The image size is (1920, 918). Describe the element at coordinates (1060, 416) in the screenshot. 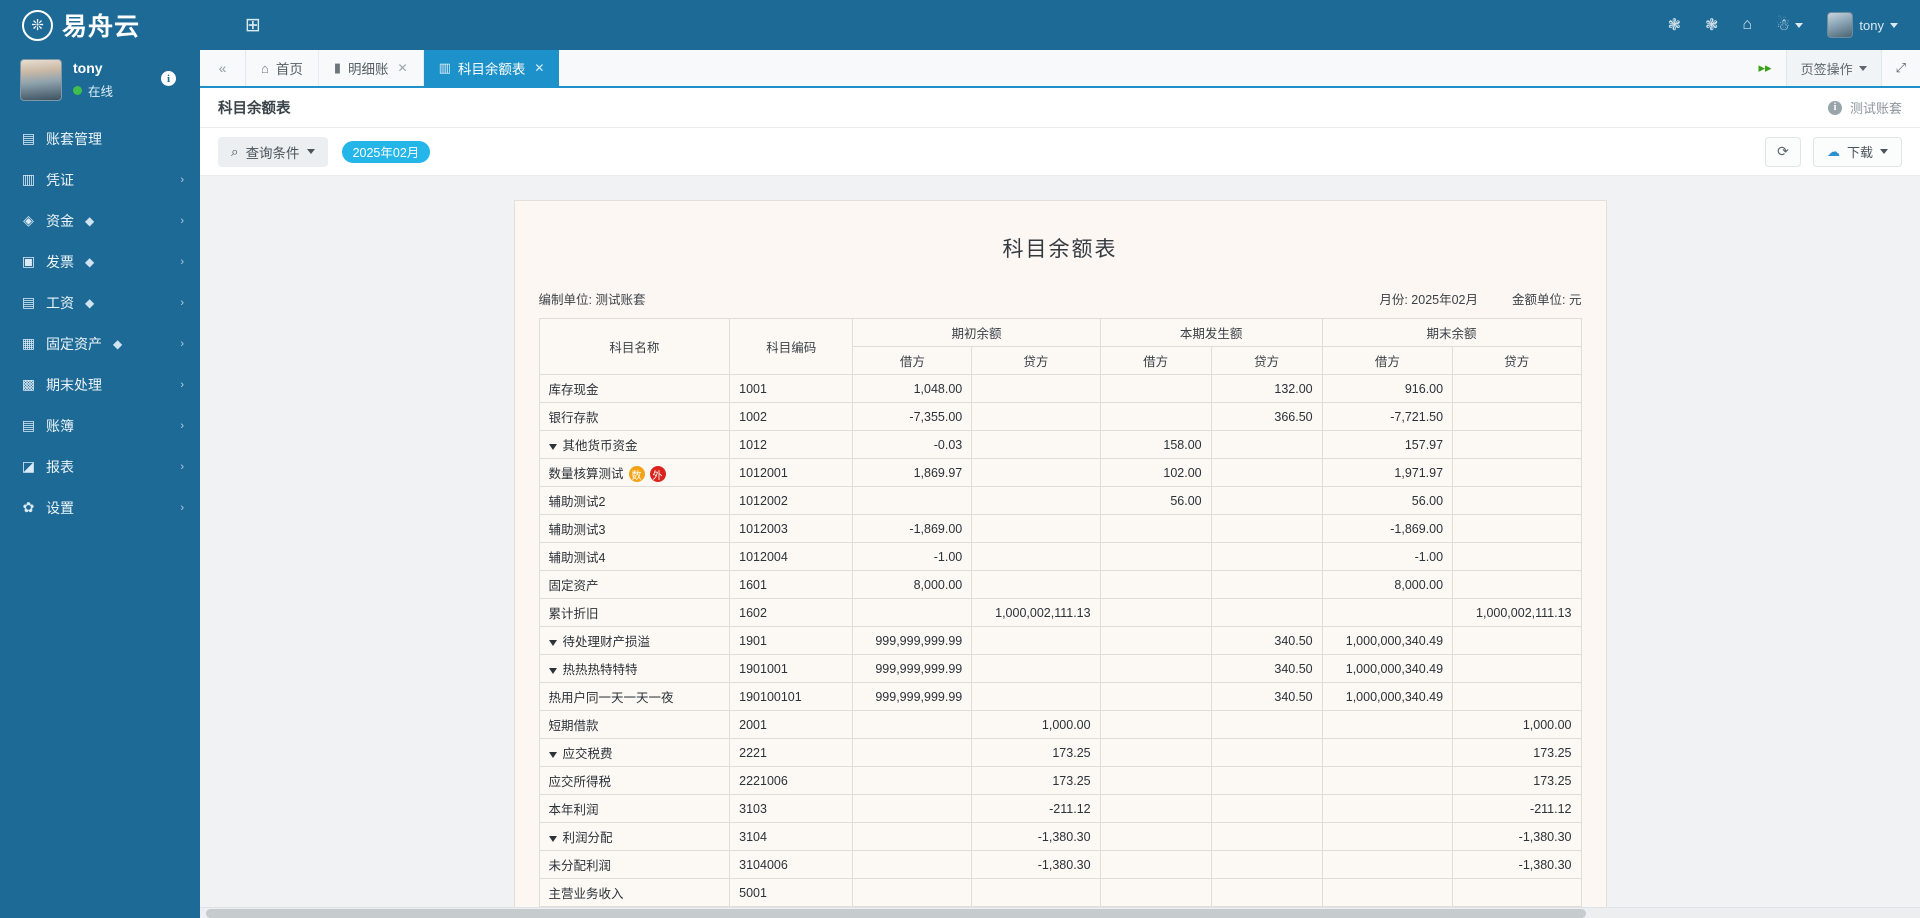

I see `table-row: 银行存款 1002 -7,355.00 366.50 -7,721.50` at that location.